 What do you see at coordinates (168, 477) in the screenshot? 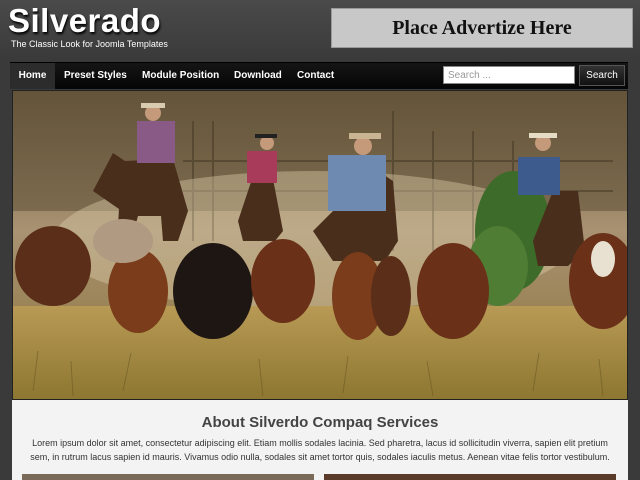
I see `article-thumbnail-left` at bounding box center [168, 477].